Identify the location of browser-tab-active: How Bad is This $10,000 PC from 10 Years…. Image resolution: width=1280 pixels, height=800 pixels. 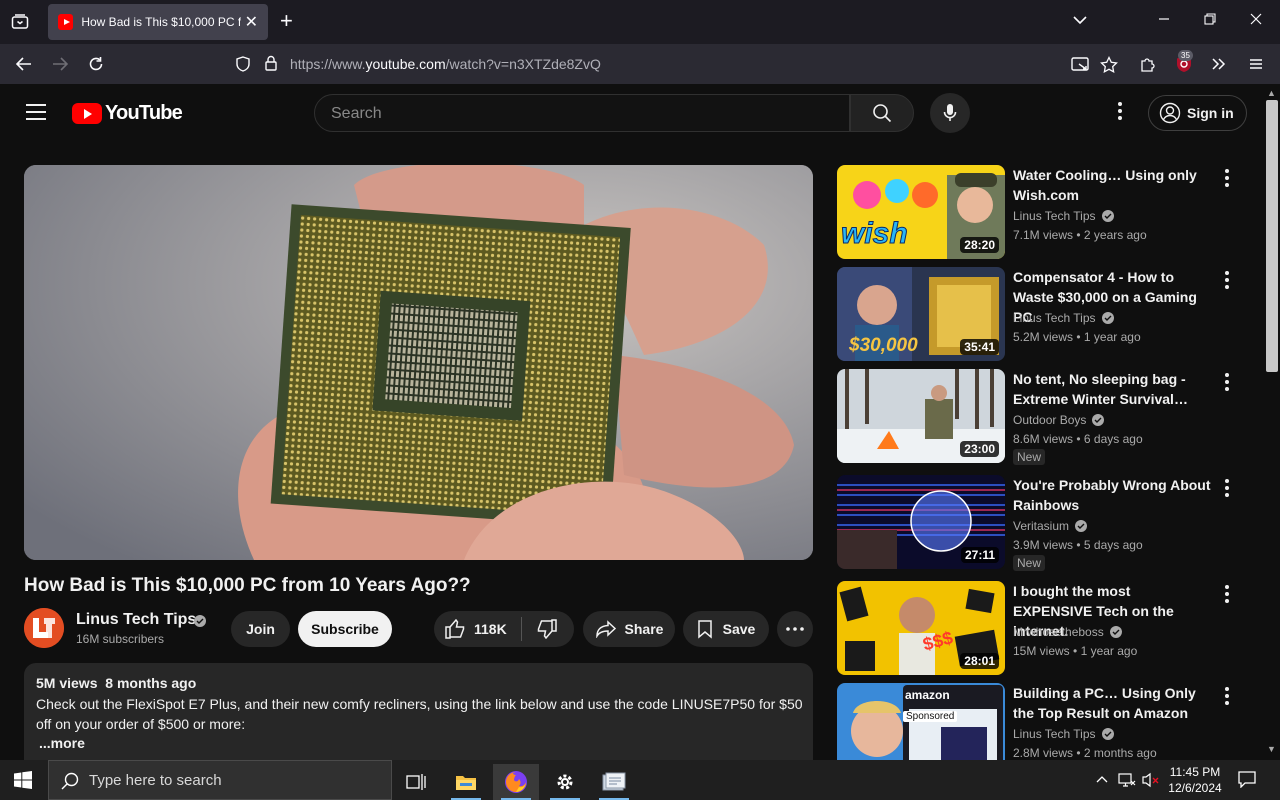
(158, 22).